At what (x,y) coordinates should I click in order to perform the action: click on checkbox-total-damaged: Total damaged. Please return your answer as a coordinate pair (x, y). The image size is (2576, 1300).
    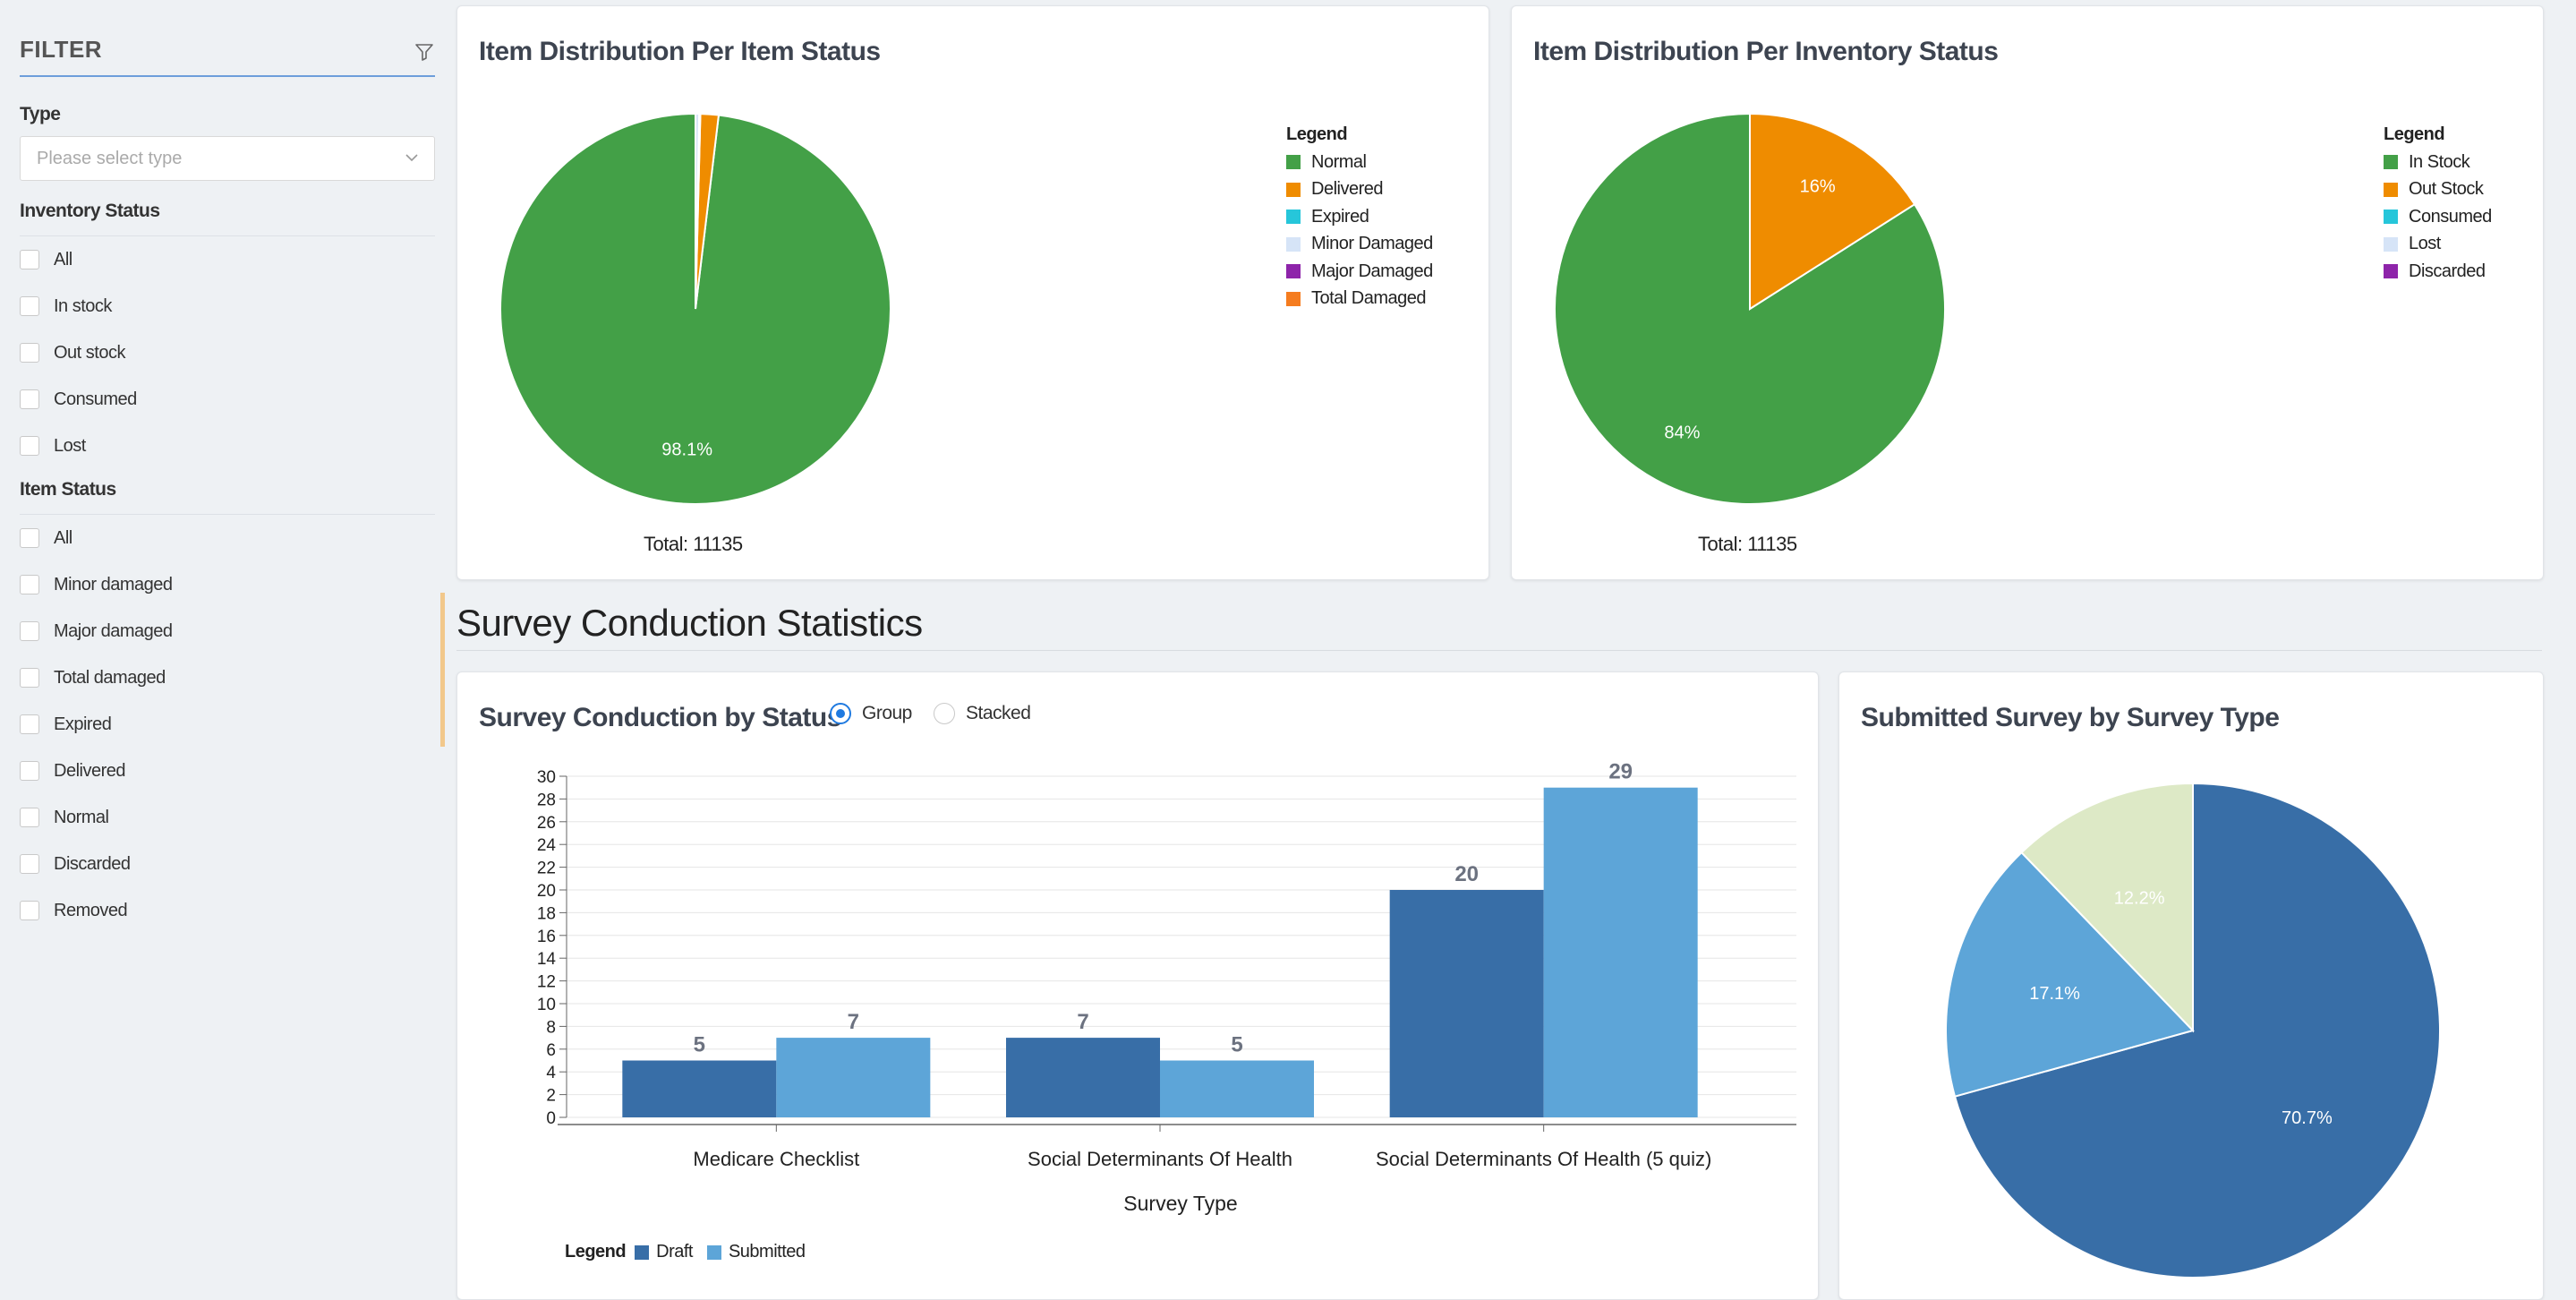
    Looking at the image, I should click on (93, 677).